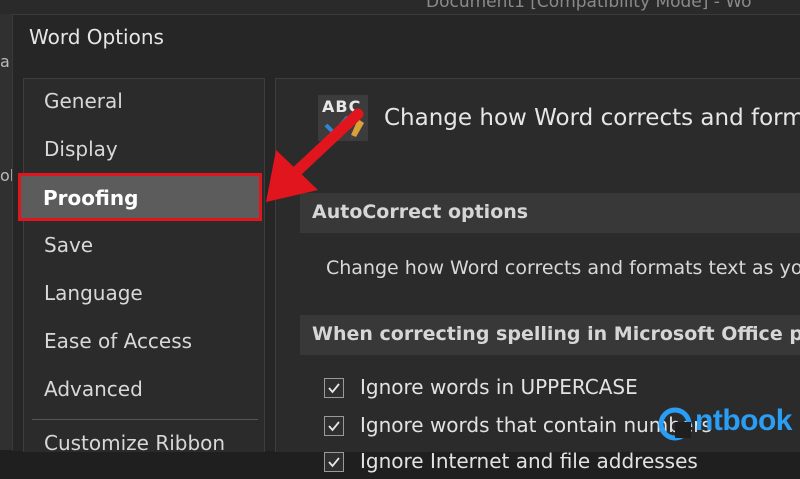 The height and width of the screenshot is (479, 800). I want to click on checkbox-label: Ignore words in UPPERCASE, so click(499, 387).